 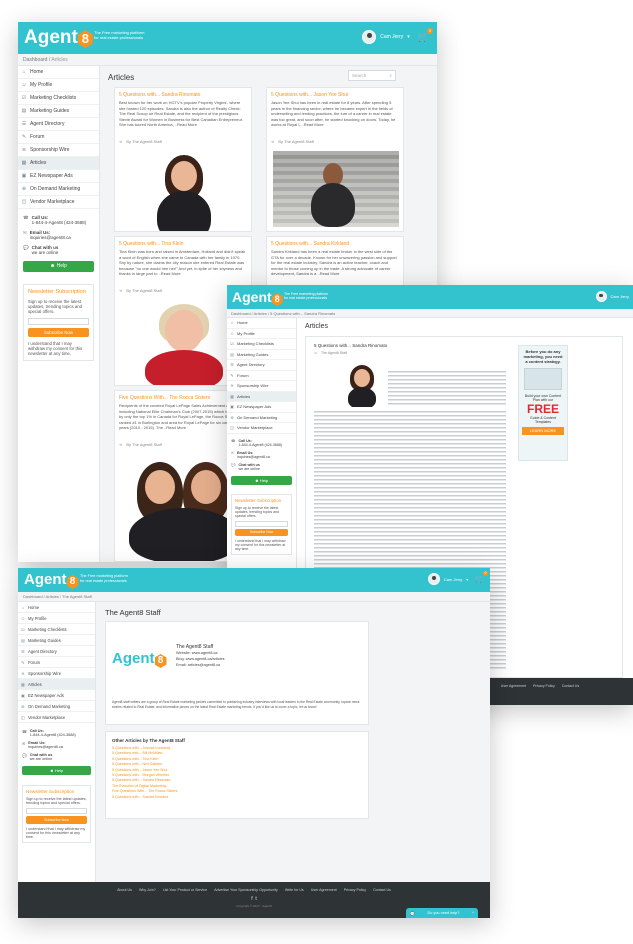 I want to click on twitter-icon: t, so click(x=255, y=899).